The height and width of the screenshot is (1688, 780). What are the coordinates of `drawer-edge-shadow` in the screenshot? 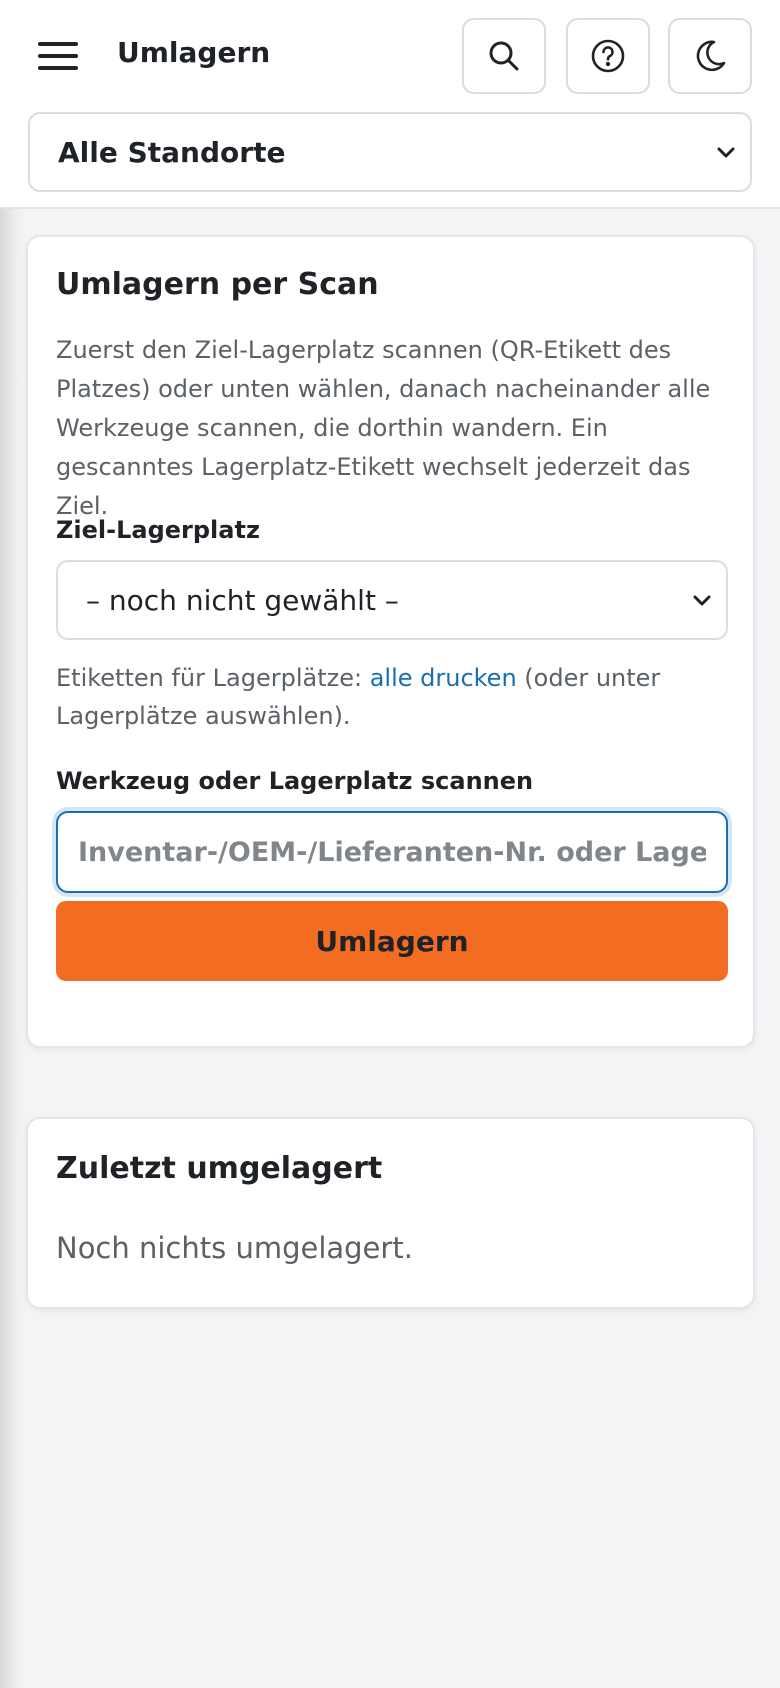 It's located at (13, 844).